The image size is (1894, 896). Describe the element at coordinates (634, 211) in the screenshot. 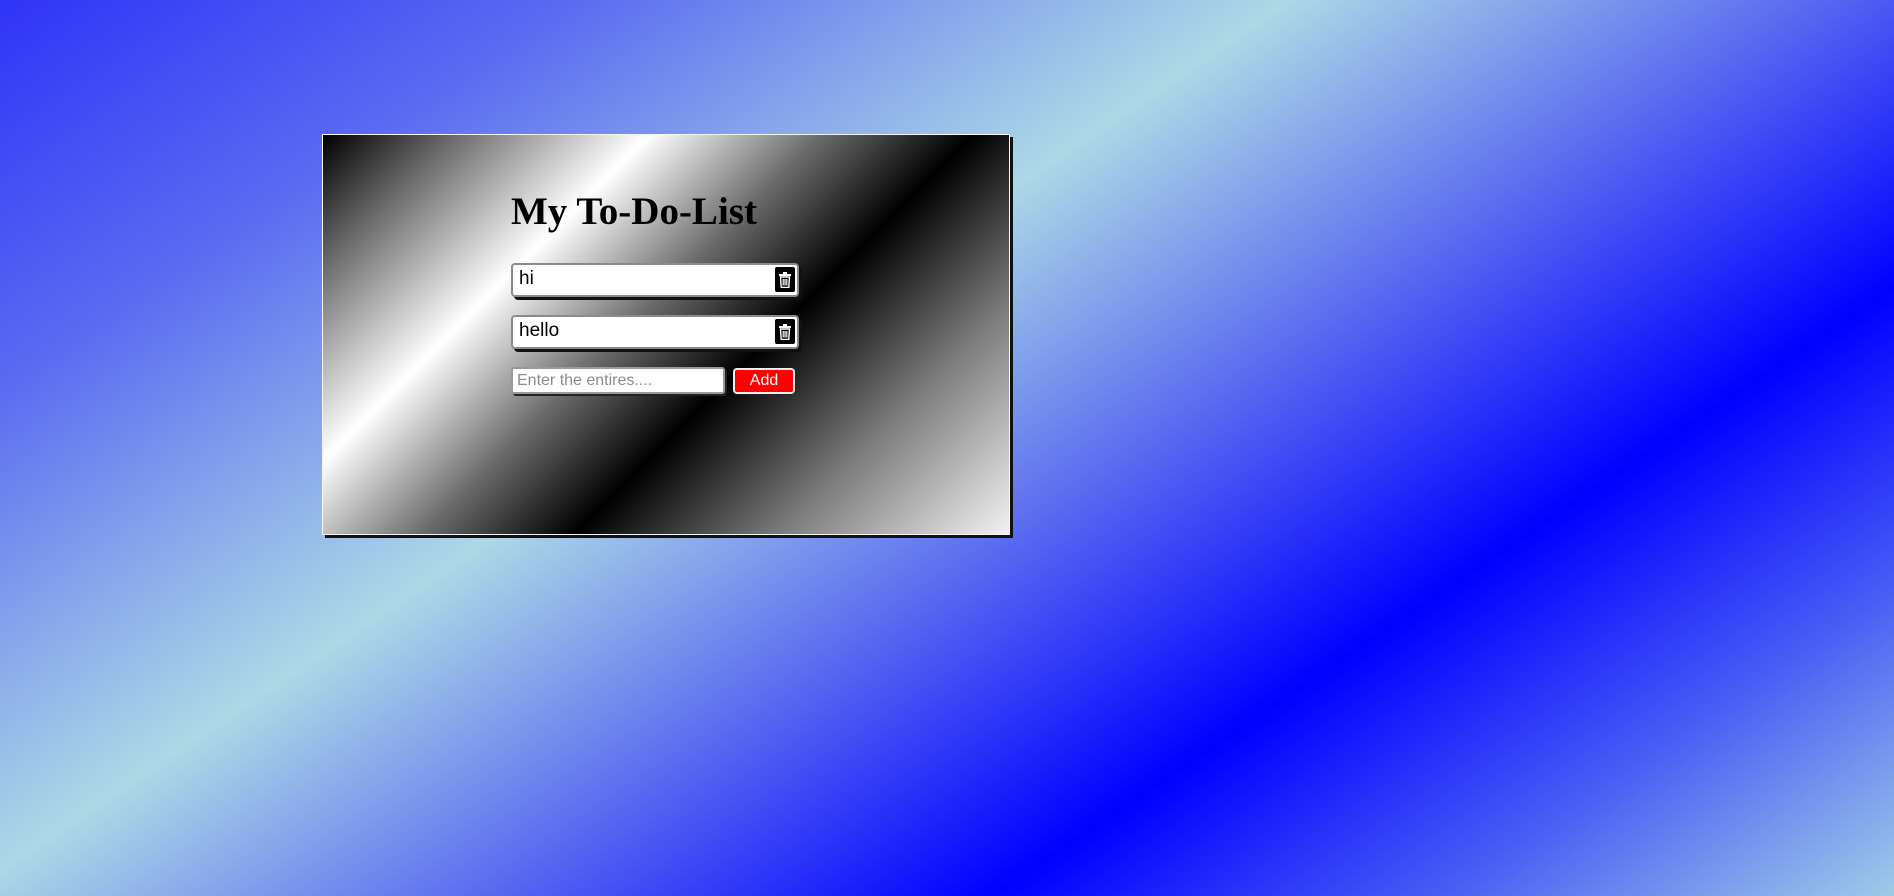

I see `page-title: My To-Do-List` at that location.